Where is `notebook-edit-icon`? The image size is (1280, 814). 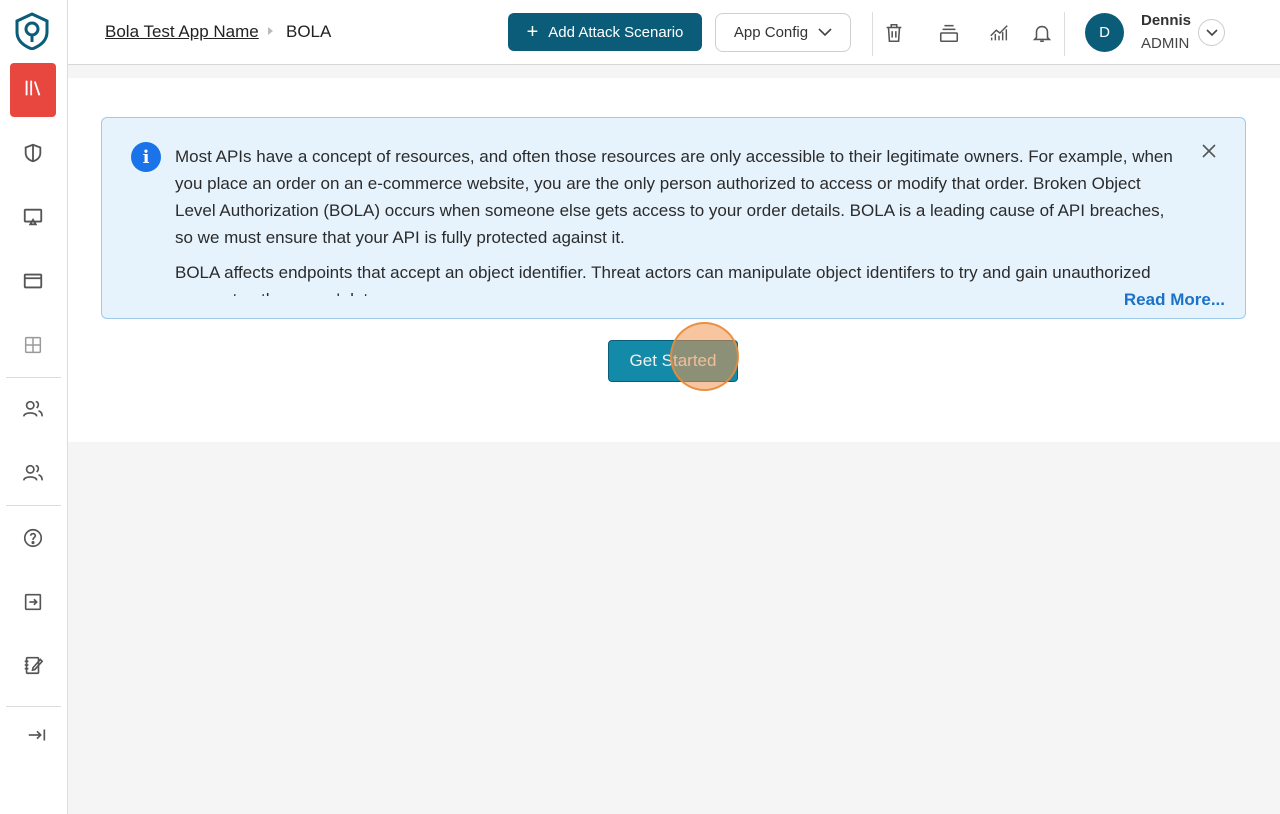
notebook-edit-icon is located at coordinates (33, 667).